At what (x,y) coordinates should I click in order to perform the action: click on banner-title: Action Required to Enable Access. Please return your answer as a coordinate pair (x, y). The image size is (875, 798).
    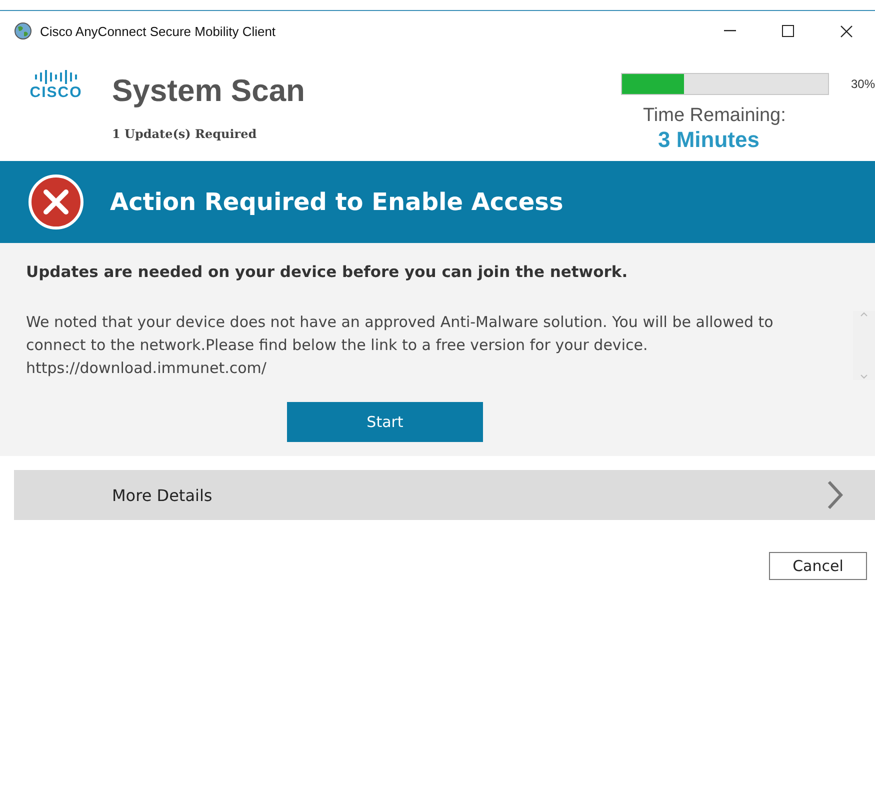
    Looking at the image, I should click on (337, 202).